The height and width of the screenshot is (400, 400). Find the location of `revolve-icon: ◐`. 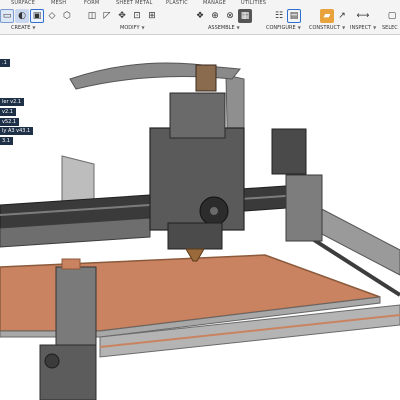

revolve-icon: ◐ is located at coordinates (22, 16).